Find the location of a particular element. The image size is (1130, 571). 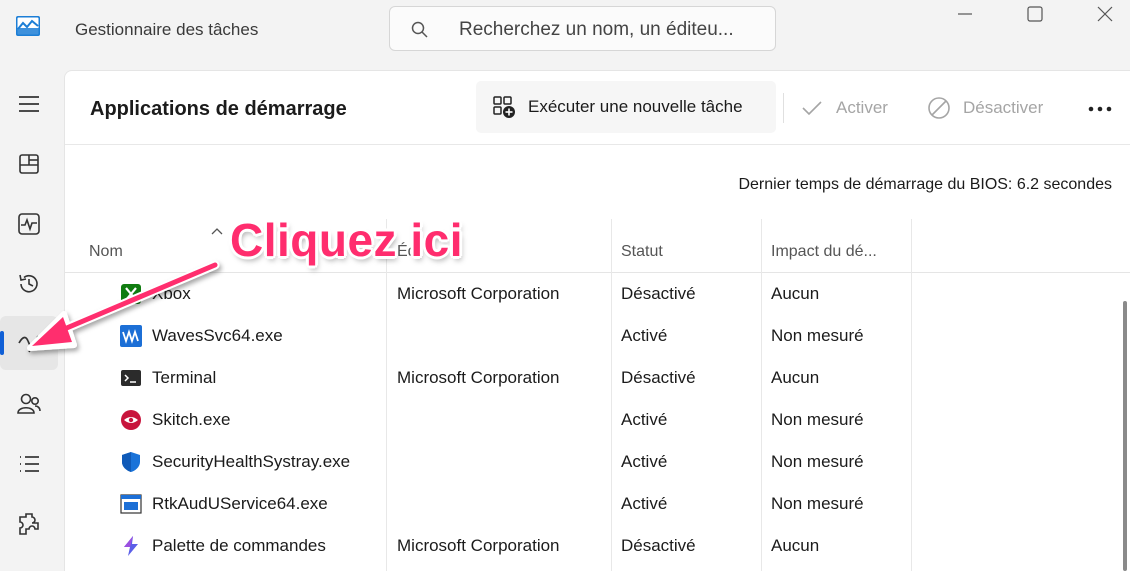

cell-name: Terminal is located at coordinates (184, 377).